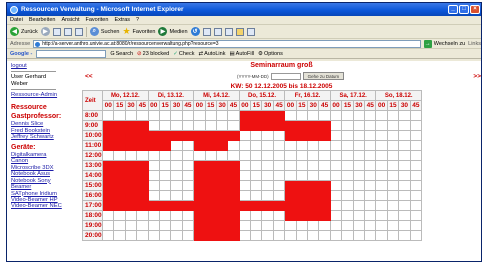 Image resolution: width=486 pixels, height=265 pixels. What do you see at coordinates (97, 20) in the screenshot?
I see `menu-favoriten: Favoriten` at bounding box center [97, 20].